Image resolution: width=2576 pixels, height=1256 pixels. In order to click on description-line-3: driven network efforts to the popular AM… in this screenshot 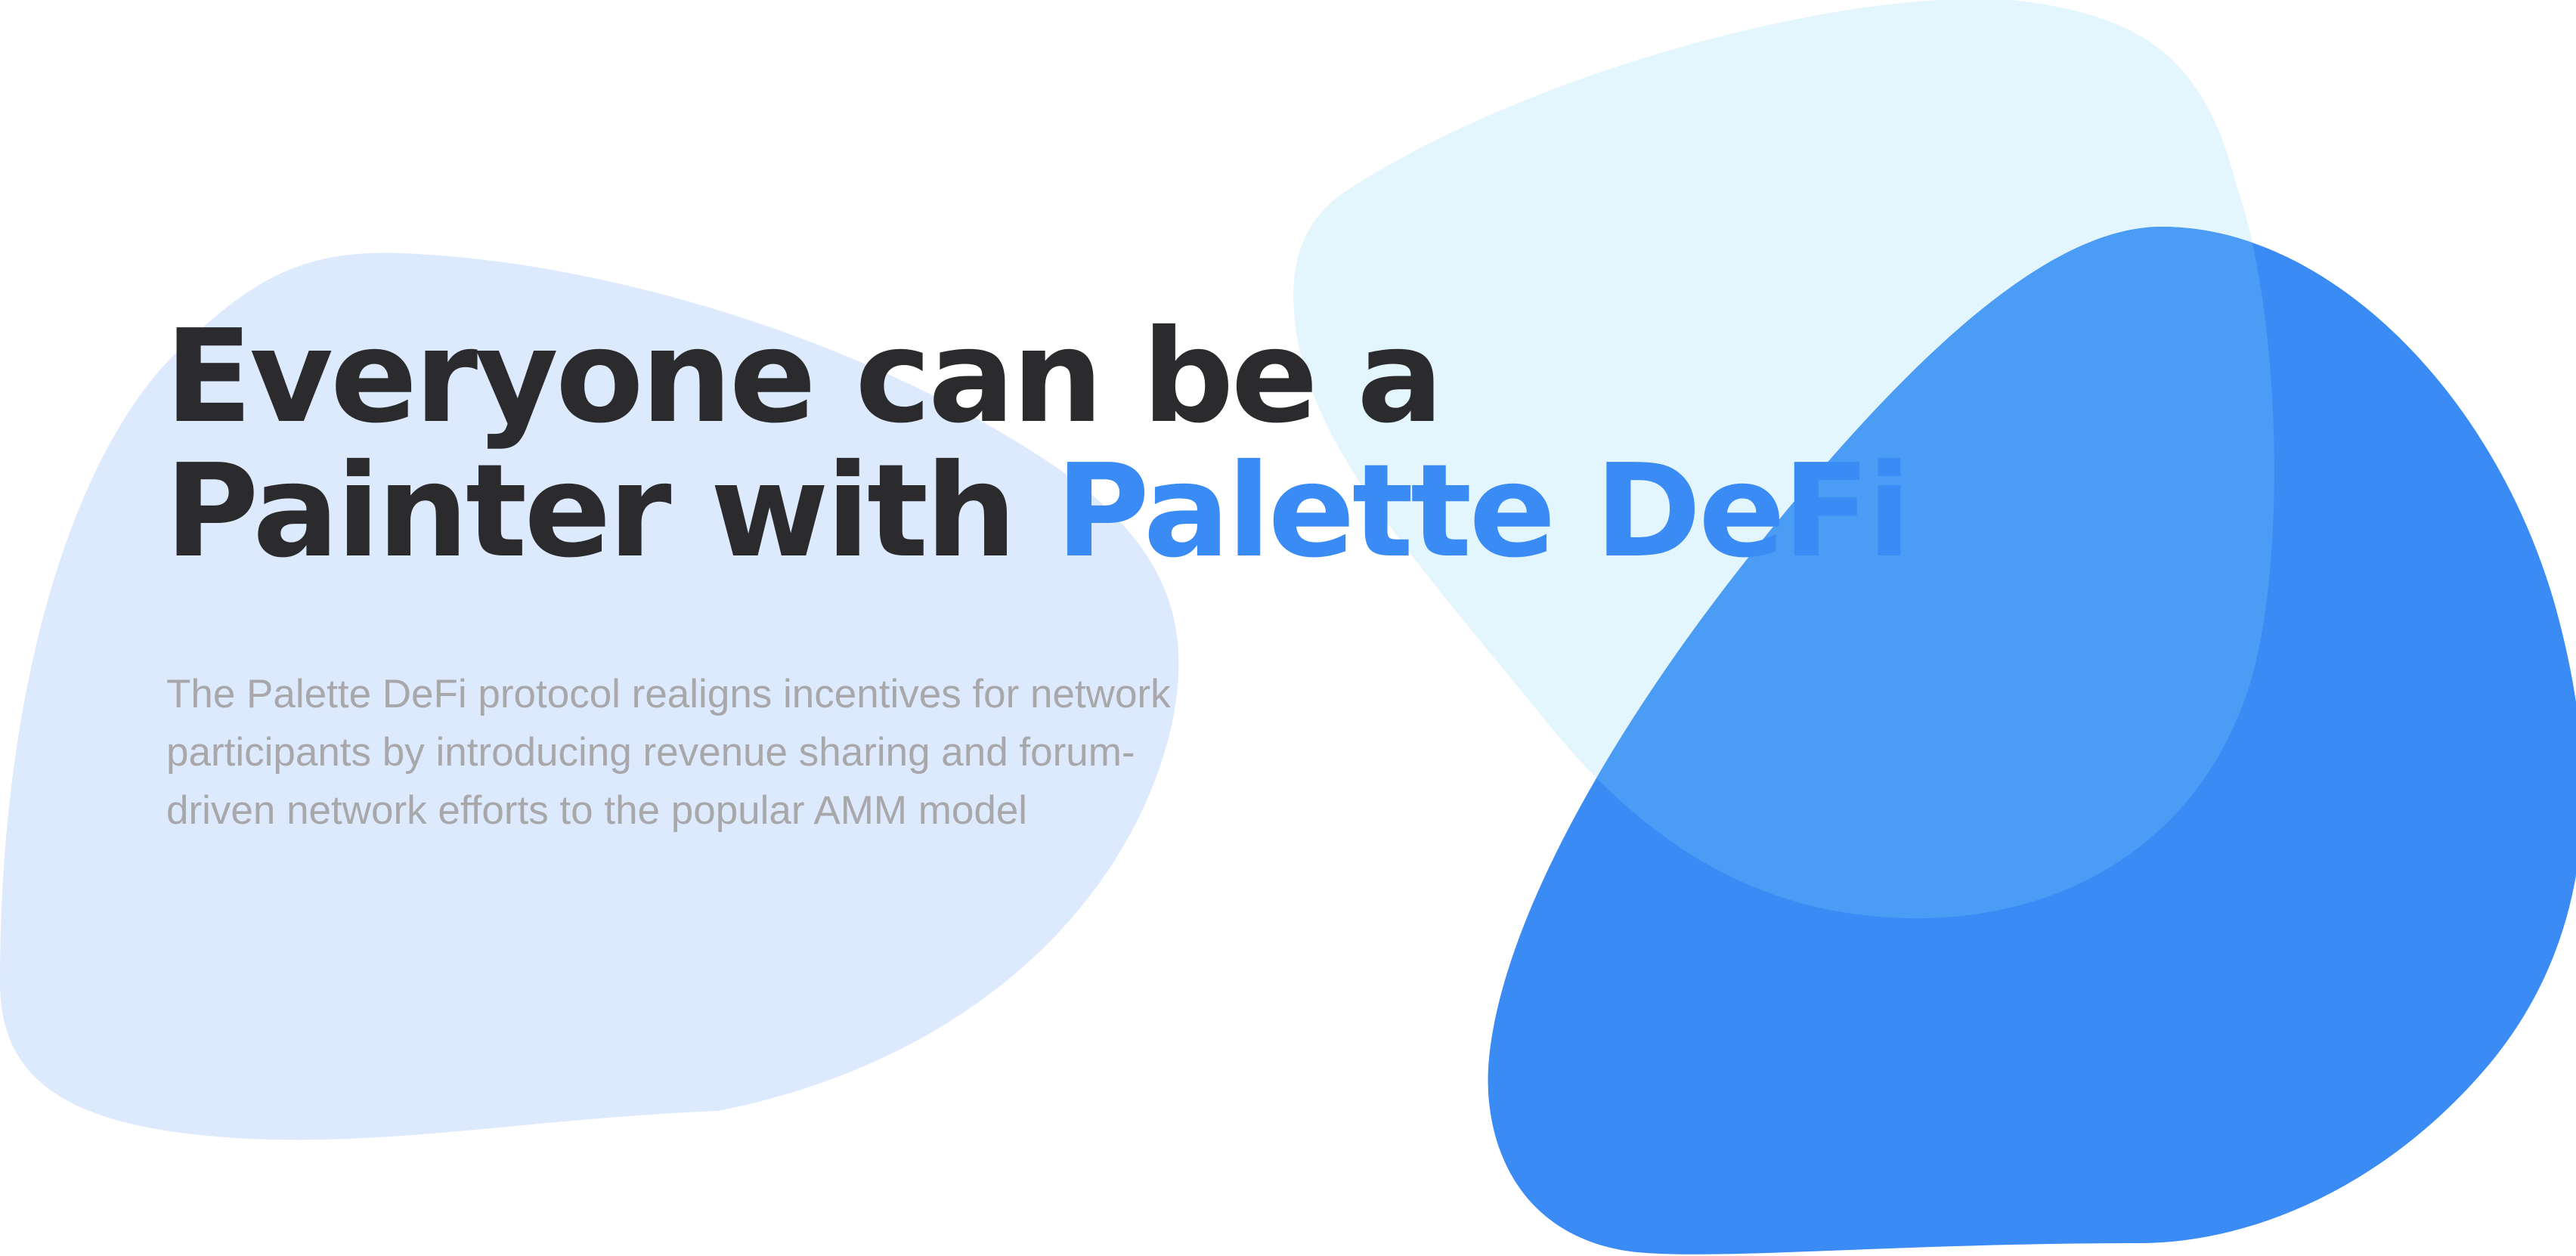, I will do `click(597, 811)`.